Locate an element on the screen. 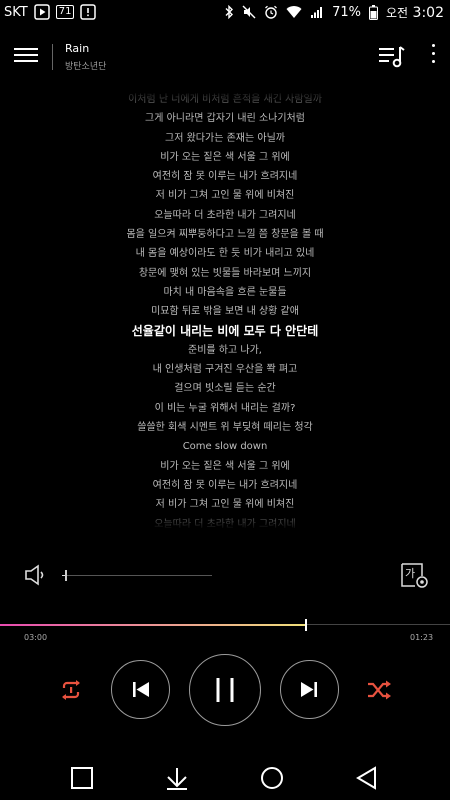 The width and height of the screenshot is (450, 800). appbar-divider is located at coordinates (52, 57).